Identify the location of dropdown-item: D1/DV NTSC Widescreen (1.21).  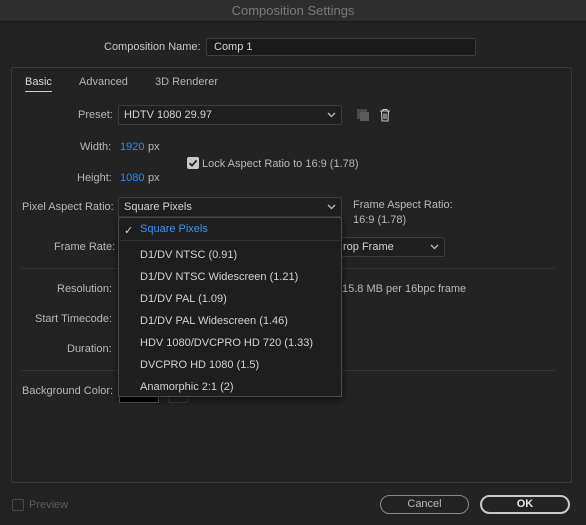
(219, 277).